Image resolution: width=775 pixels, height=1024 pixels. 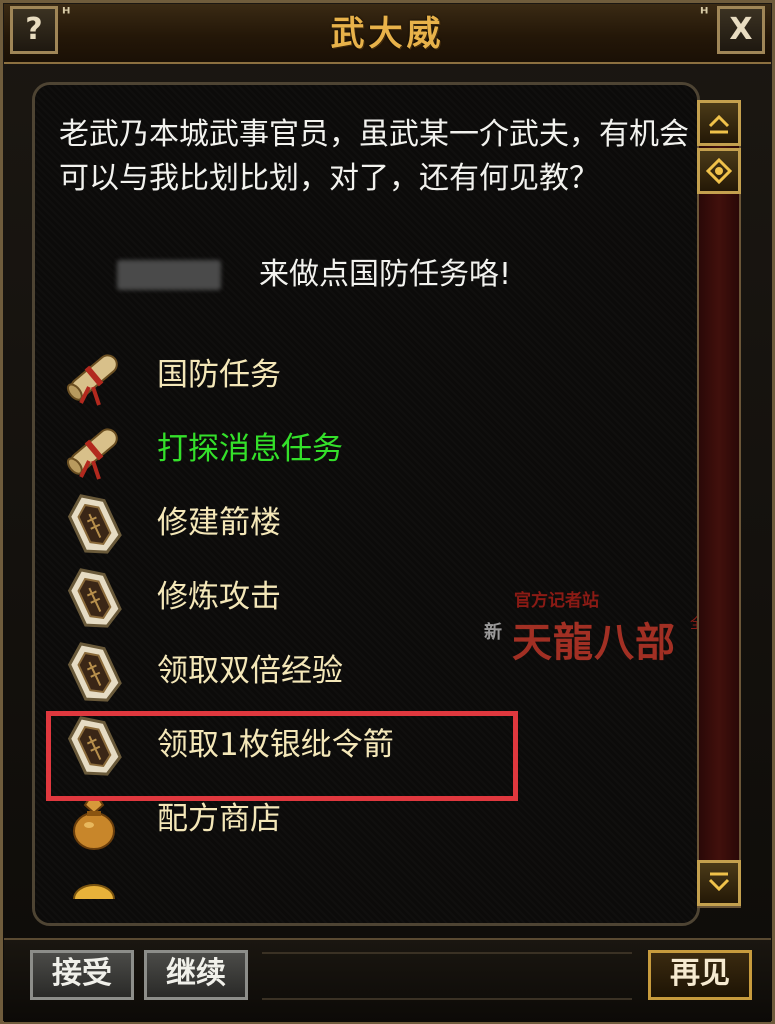 I want to click on close-button: X, so click(x=741, y=30).